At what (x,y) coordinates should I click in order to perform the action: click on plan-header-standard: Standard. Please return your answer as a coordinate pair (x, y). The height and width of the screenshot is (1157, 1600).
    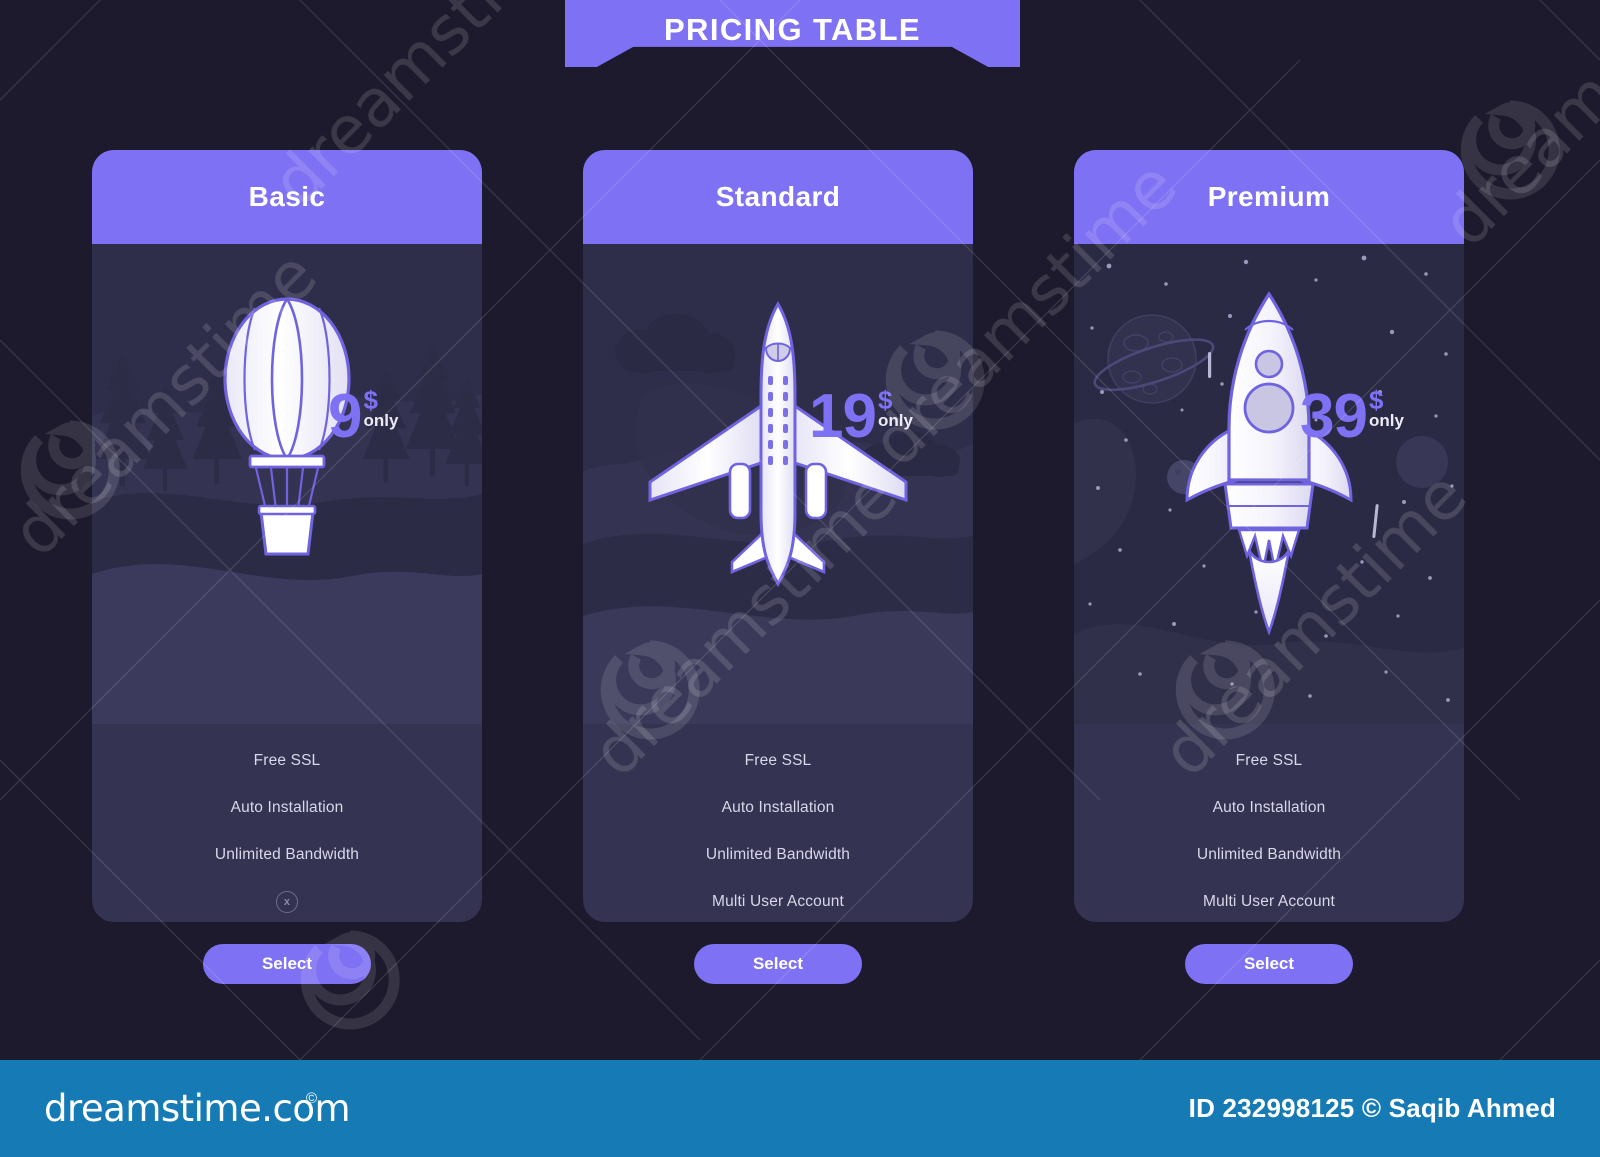
    Looking at the image, I should click on (778, 197).